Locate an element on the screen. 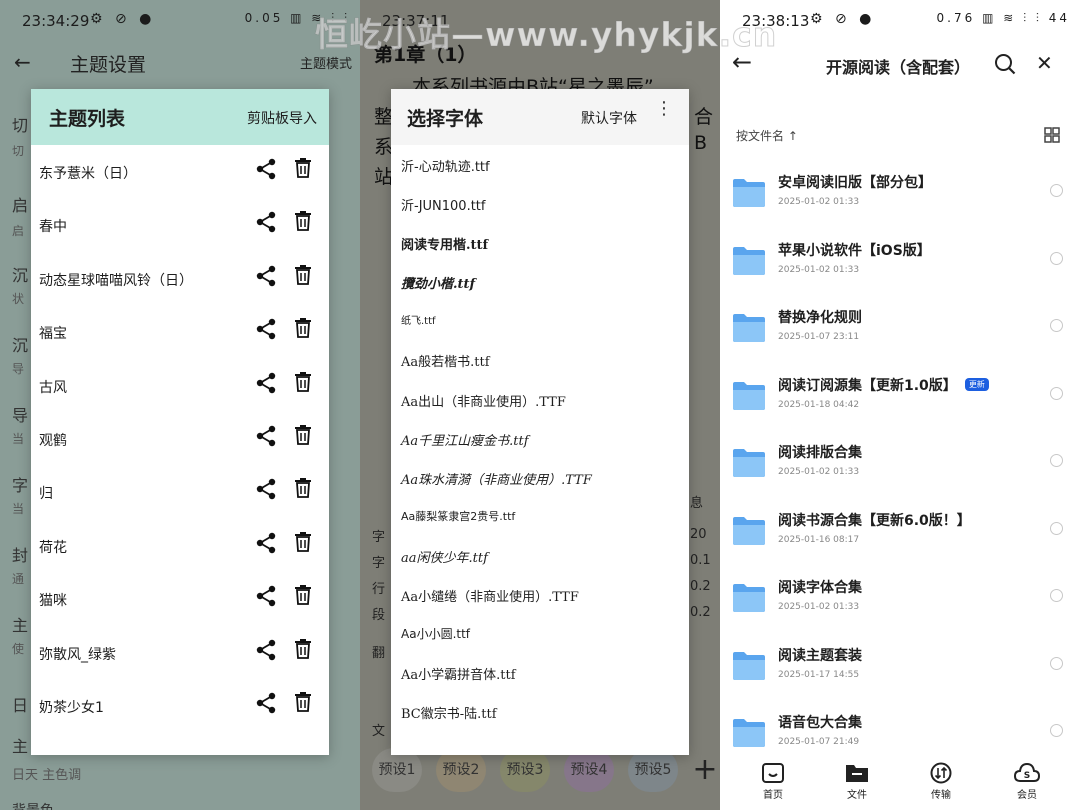 This screenshot has width=1080, height=810. folder-list-item: 阅读书源合集【更新6.0版！】 2025-01-16 08:17 is located at coordinates (900, 541).